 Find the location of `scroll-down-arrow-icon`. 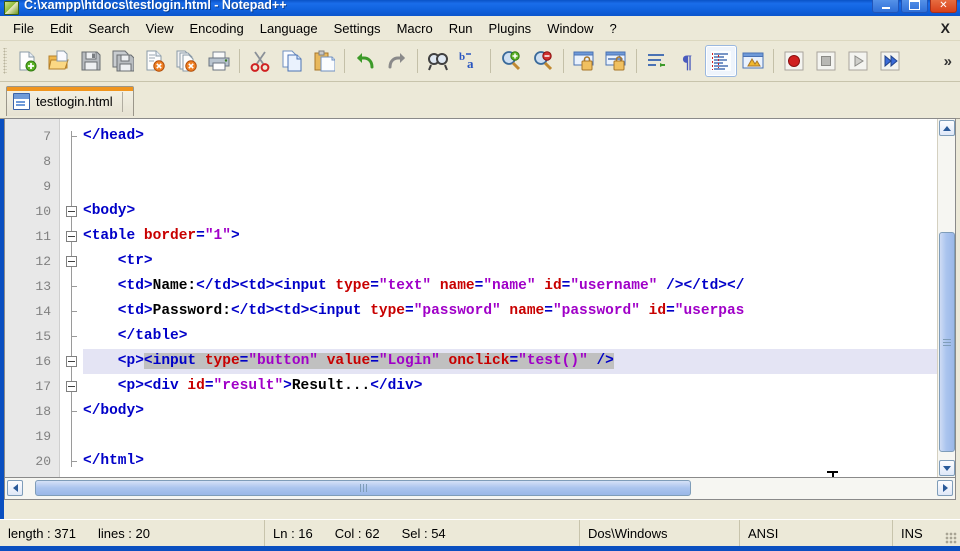

scroll-down-arrow-icon is located at coordinates (947, 468).